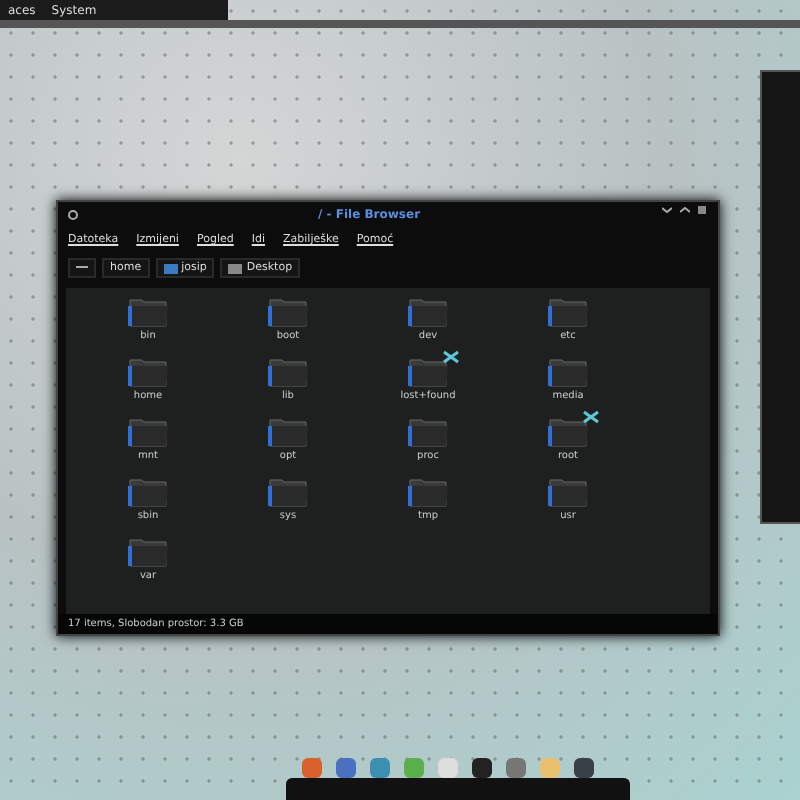 This screenshot has width=800, height=800. I want to click on minimize-icon, so click(667, 210).